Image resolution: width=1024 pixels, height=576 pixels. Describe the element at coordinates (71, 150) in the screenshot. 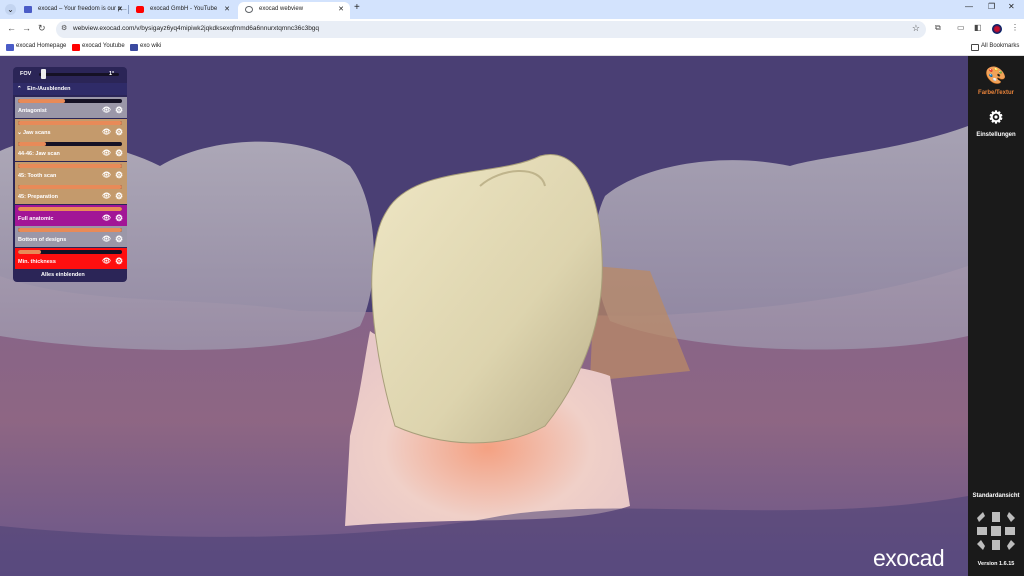

I see `layer-row: 44-46: Jaw scan 👁 ⚙` at that location.